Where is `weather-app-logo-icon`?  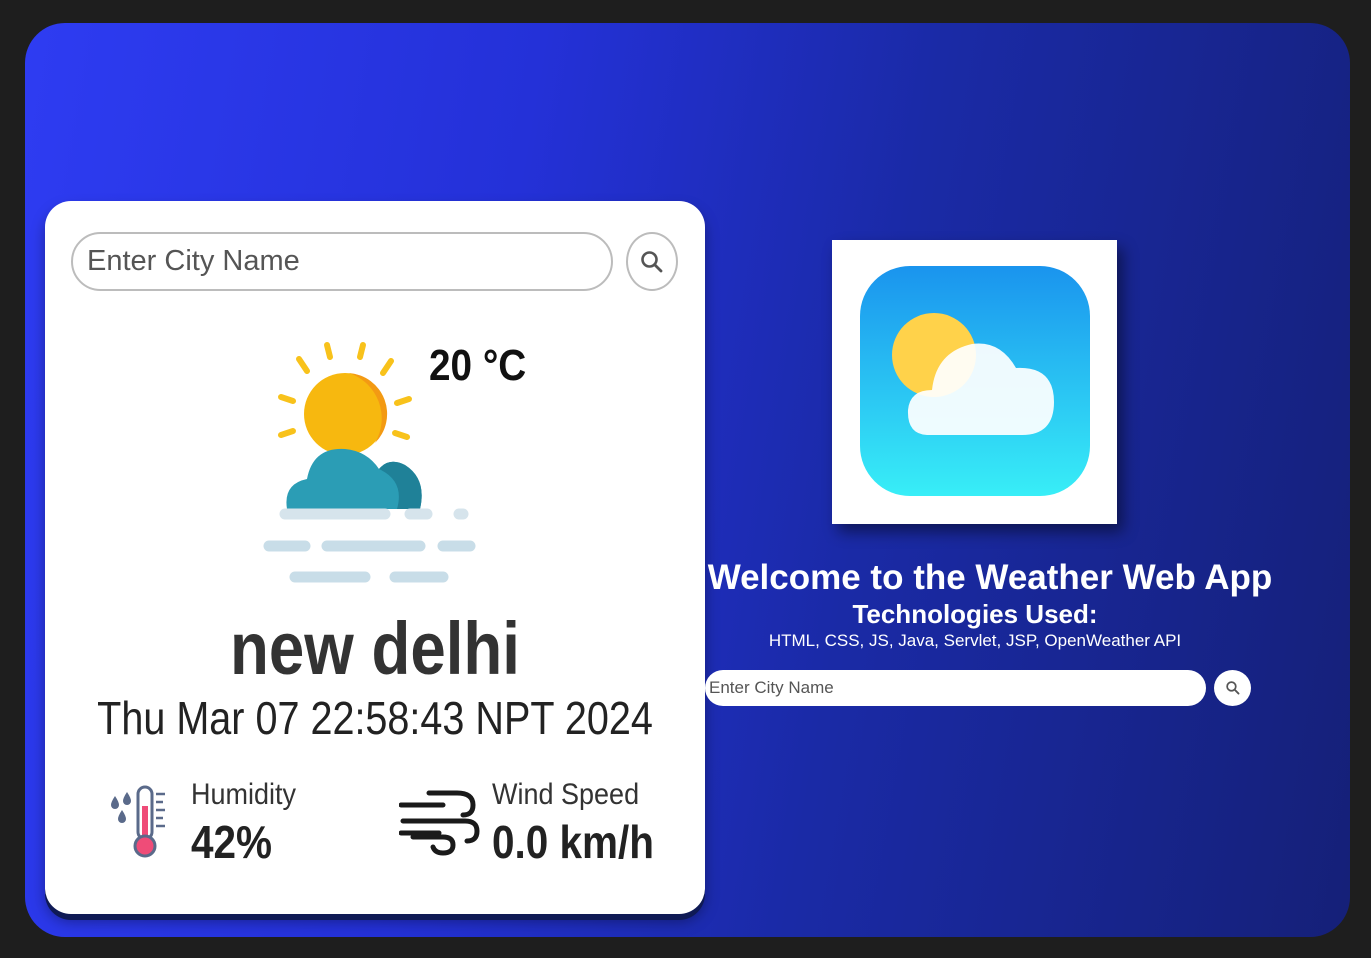 weather-app-logo-icon is located at coordinates (975, 381).